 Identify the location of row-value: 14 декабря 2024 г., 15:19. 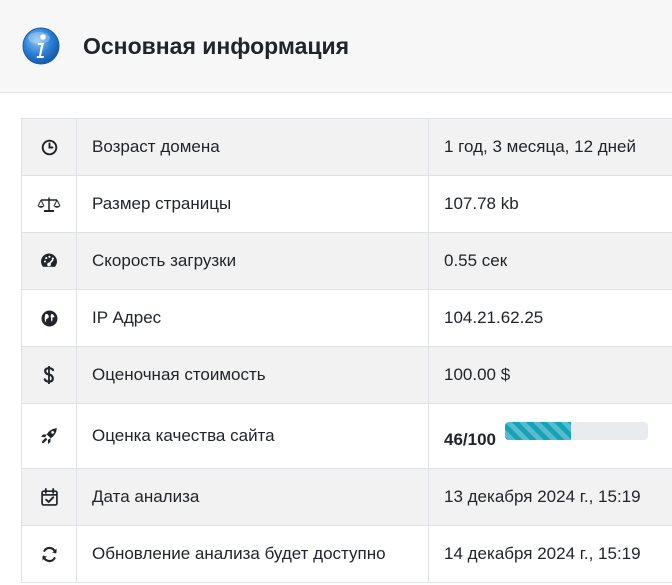
(550, 554).